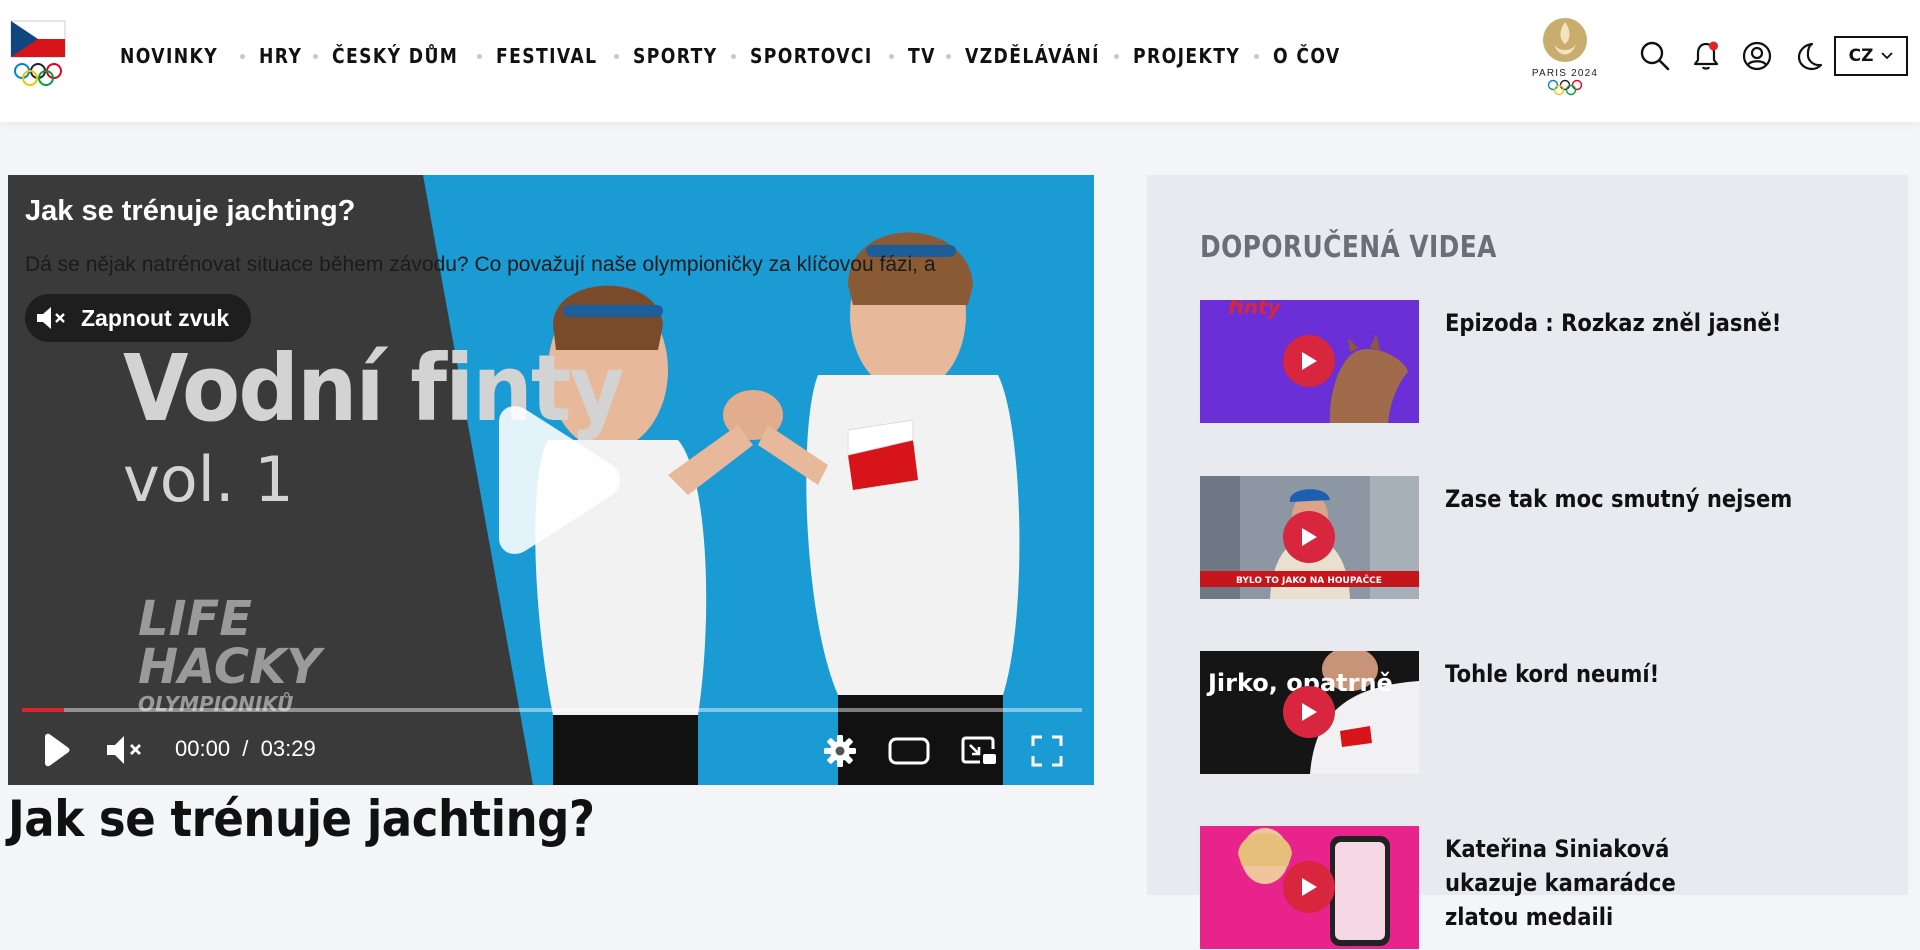 This screenshot has width=1920, height=950. What do you see at coordinates (1348, 247) in the screenshot?
I see `recommended-heading: DOPORUČENÁ VIDEA` at bounding box center [1348, 247].